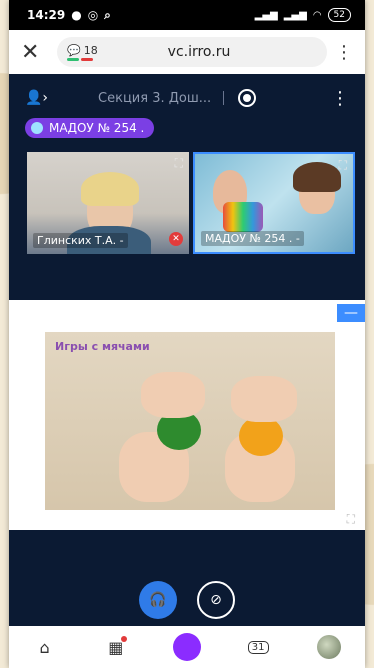 The width and height of the screenshot is (374, 668). I want to click on nav-calendar: 31, so click(258, 647).